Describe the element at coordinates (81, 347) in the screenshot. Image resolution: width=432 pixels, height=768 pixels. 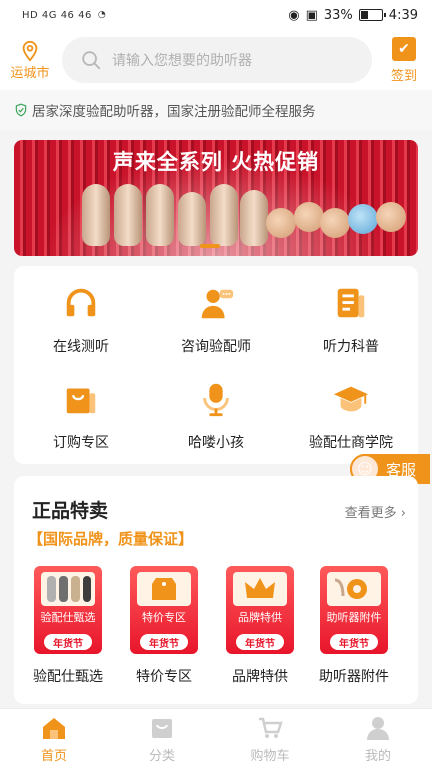
I see `menu-item-label: 在线测听` at that location.